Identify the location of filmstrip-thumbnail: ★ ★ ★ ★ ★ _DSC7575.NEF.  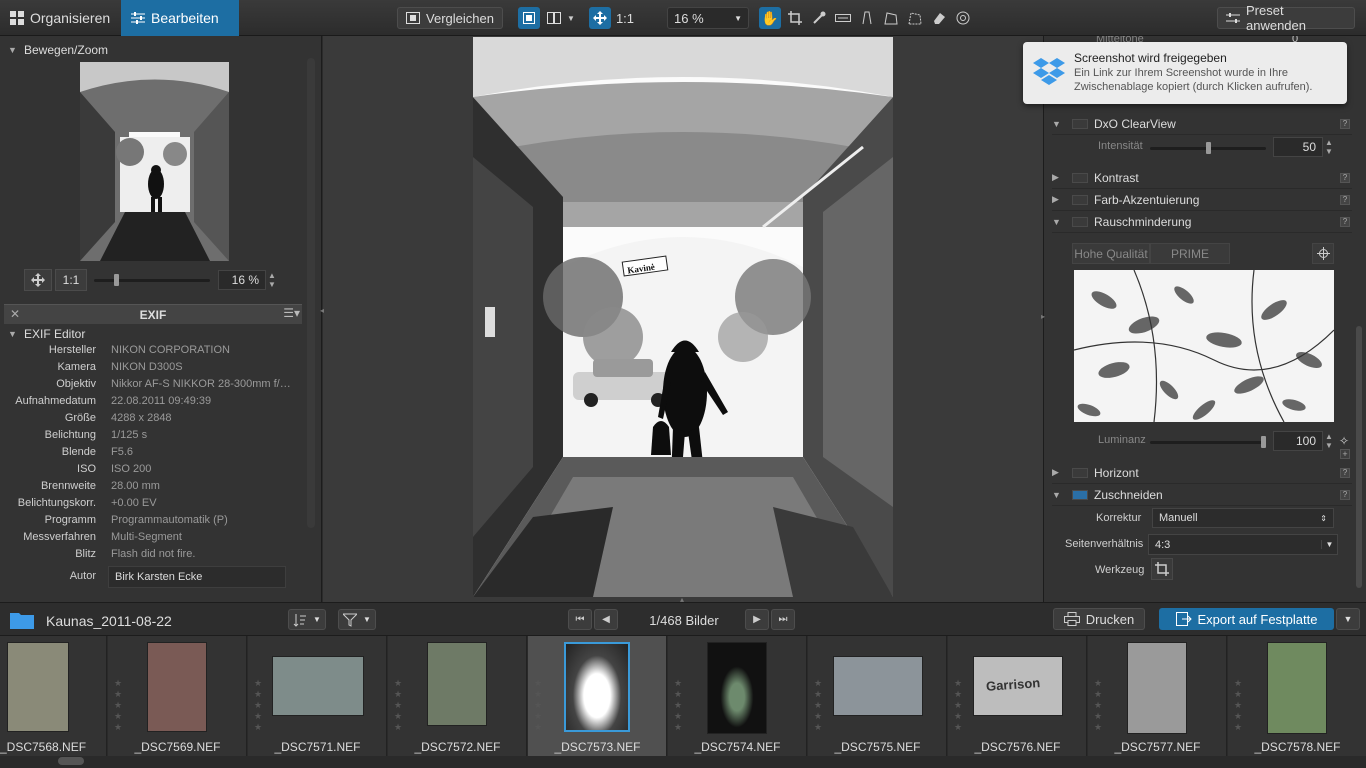
(877, 696).